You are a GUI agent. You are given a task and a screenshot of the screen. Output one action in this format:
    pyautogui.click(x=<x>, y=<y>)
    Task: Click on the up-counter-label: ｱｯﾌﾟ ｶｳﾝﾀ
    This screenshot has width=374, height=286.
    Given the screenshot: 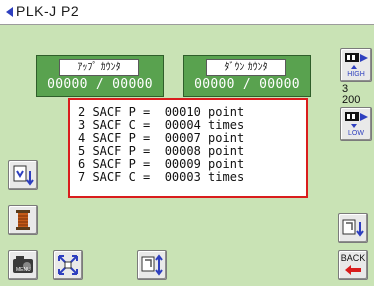 What is the action you would take?
    pyautogui.click(x=99, y=67)
    